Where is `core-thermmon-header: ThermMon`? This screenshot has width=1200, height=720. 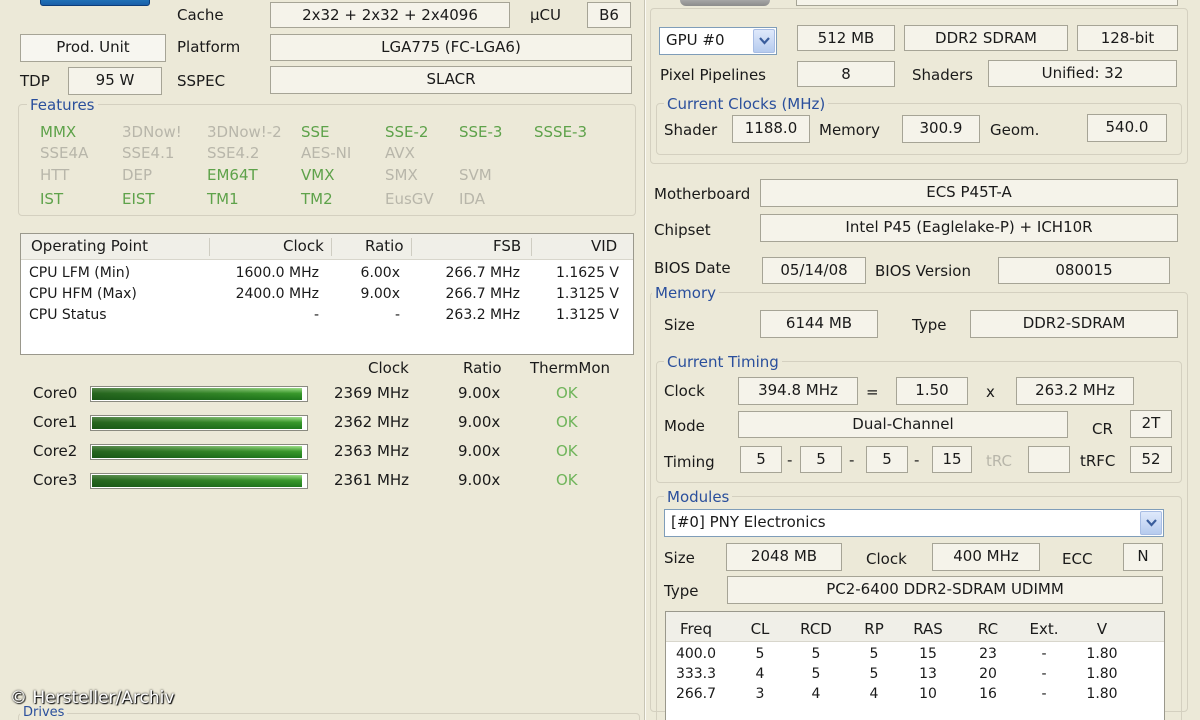 core-thermmon-header: ThermMon is located at coordinates (570, 368).